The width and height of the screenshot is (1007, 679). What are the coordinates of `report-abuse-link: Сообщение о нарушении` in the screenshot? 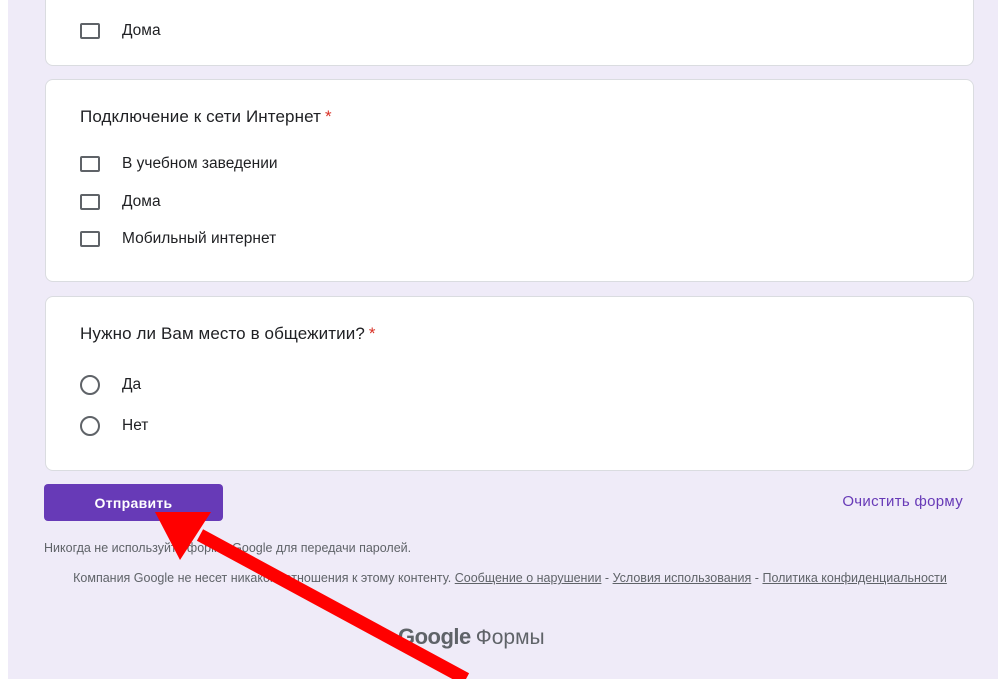 It's located at (528, 578).